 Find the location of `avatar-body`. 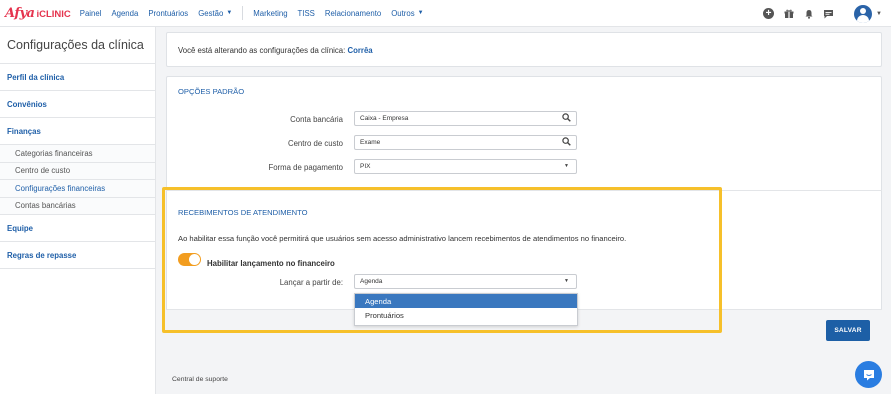

avatar-body is located at coordinates (863, 18).